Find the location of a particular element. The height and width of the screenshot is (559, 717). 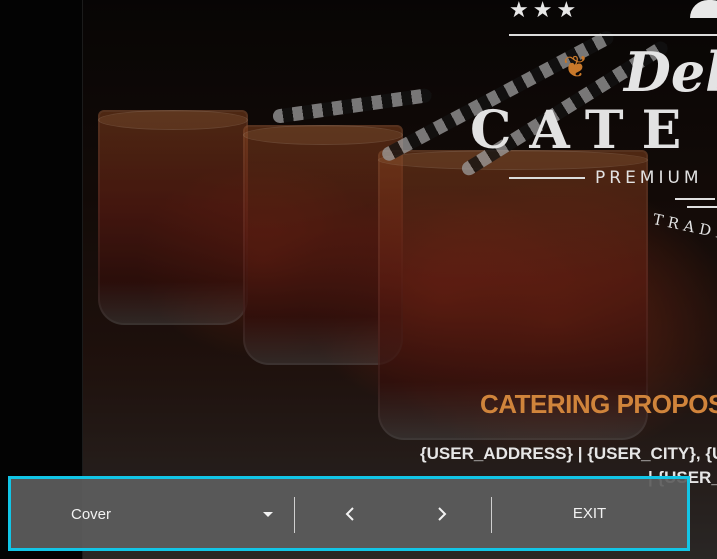

previous-page-button is located at coordinates (351, 513).